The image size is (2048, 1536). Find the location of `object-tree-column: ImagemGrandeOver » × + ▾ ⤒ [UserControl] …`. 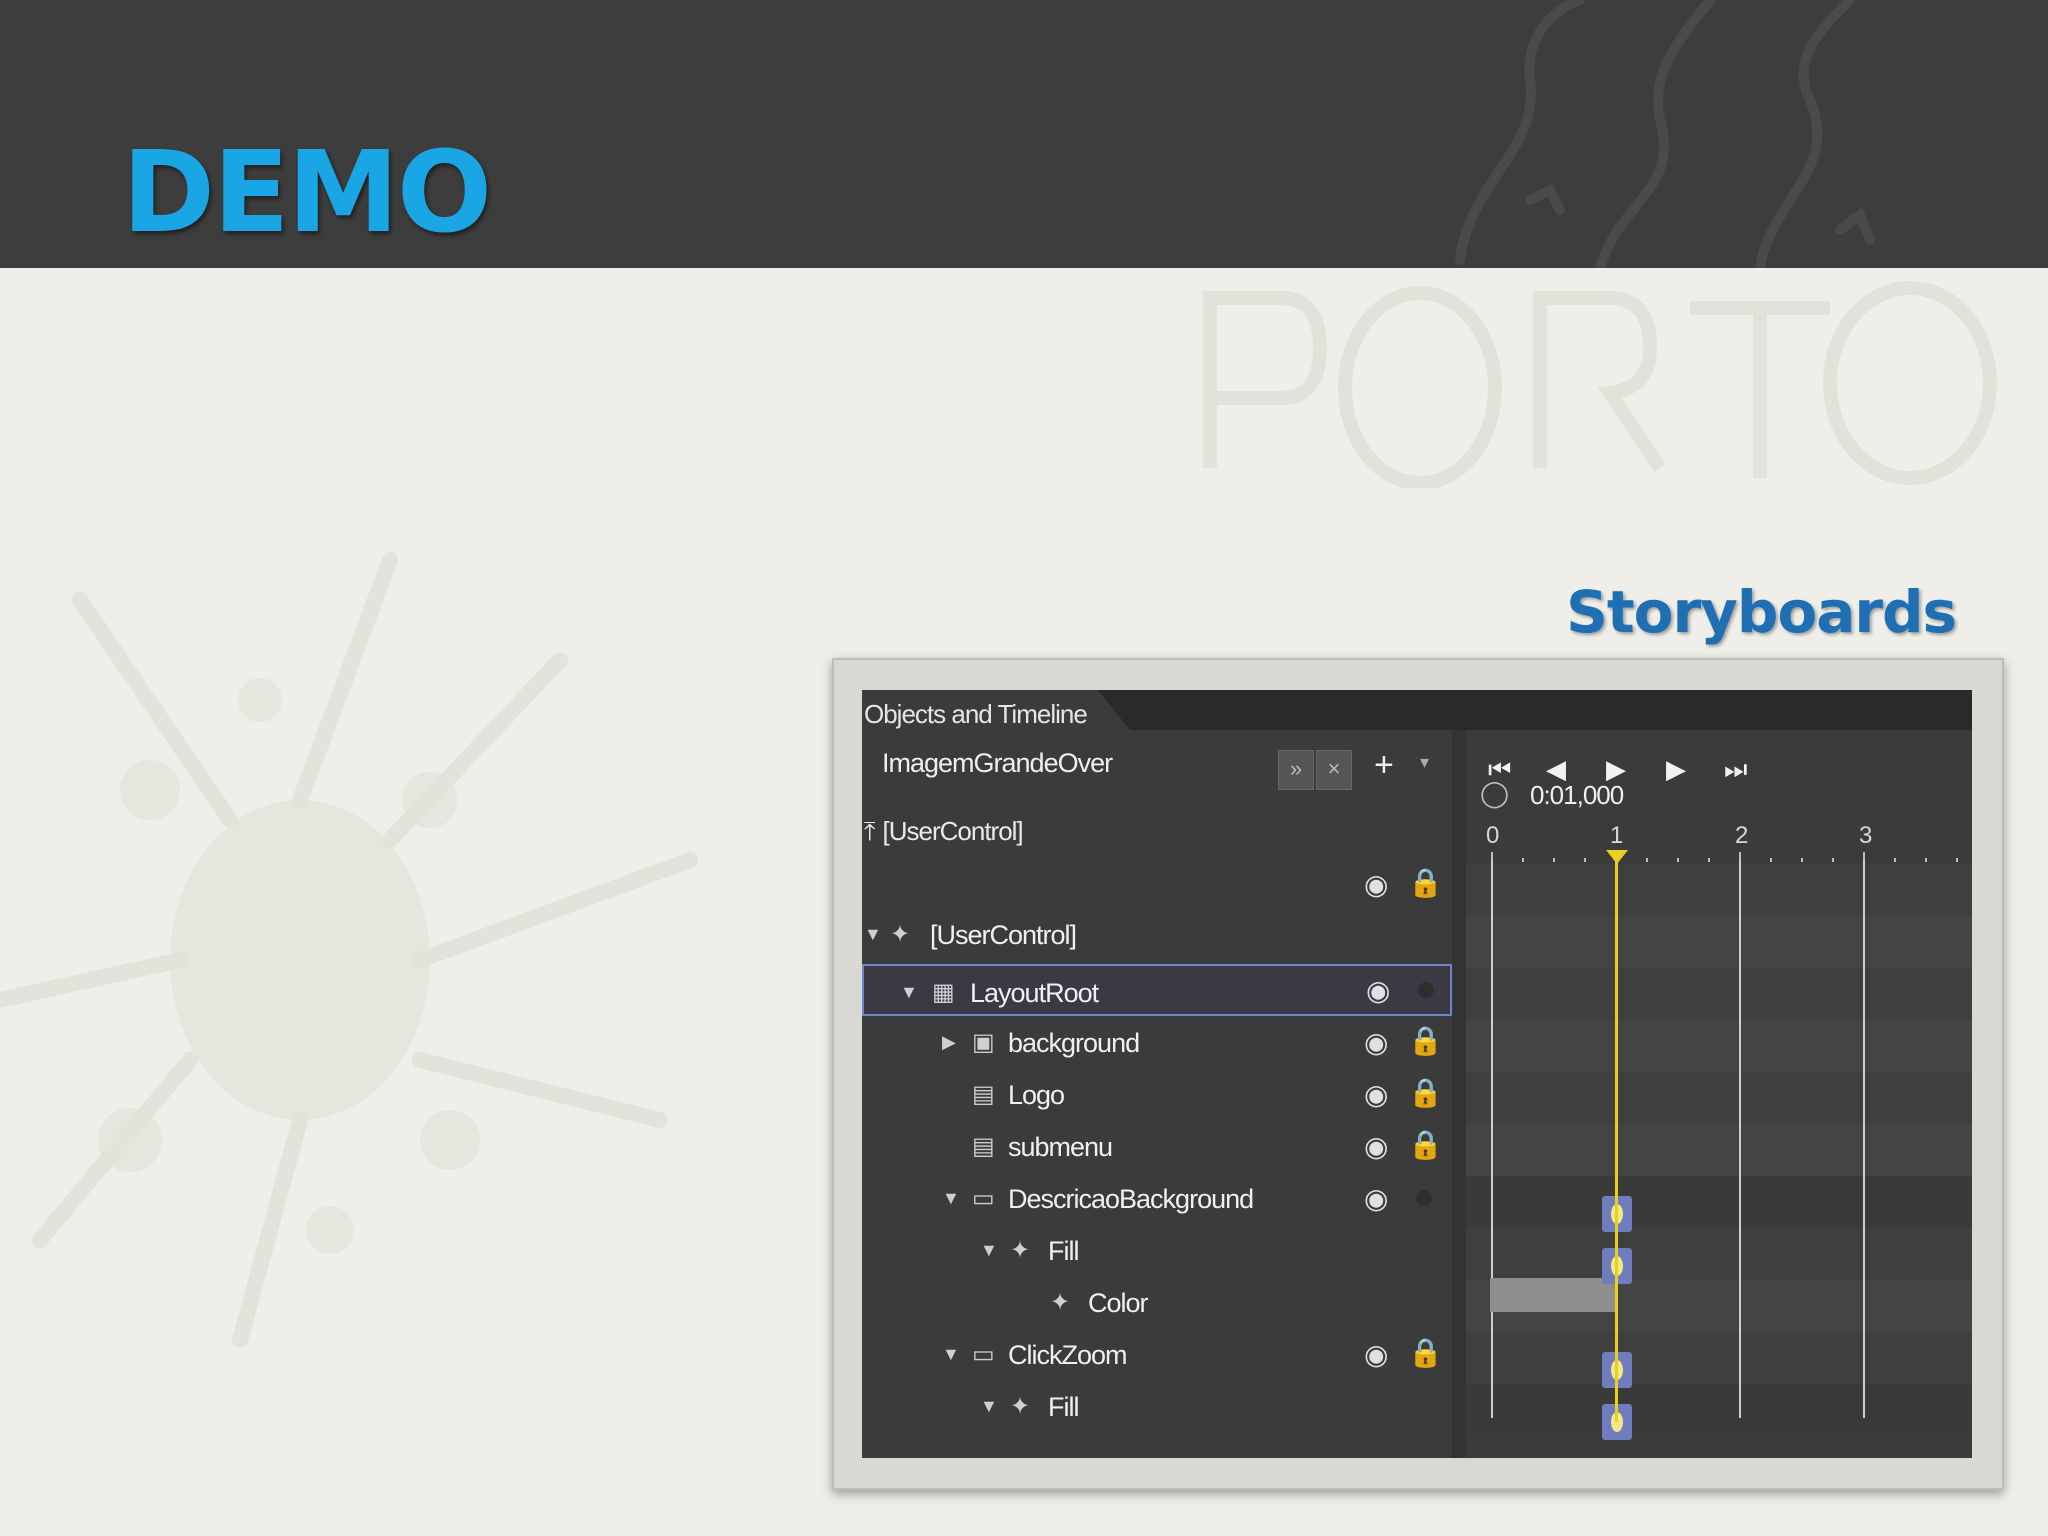

object-tree-column: ImagemGrandeOver » × + ▾ ⤒ [UserControl] … is located at coordinates (1157, 1074).